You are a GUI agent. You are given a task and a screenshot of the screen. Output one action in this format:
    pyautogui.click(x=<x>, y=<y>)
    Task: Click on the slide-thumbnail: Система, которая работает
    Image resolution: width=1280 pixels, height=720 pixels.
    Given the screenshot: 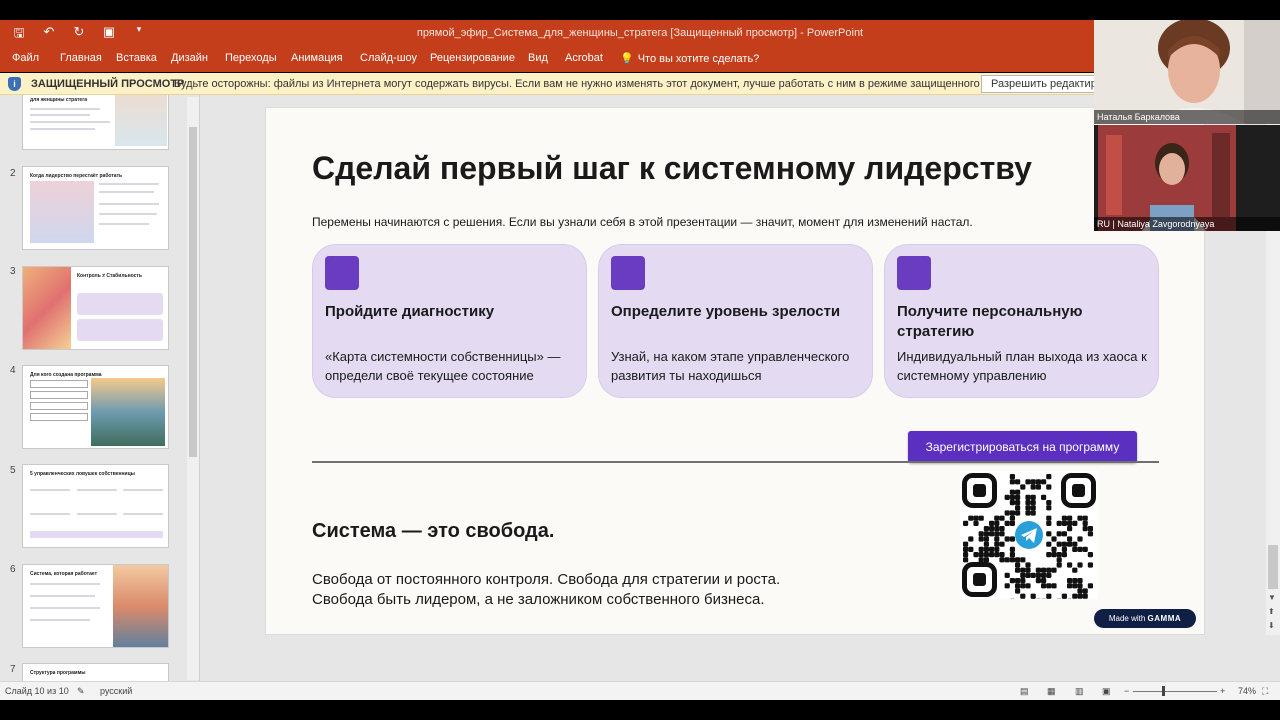 What is the action you would take?
    pyautogui.click(x=95, y=606)
    